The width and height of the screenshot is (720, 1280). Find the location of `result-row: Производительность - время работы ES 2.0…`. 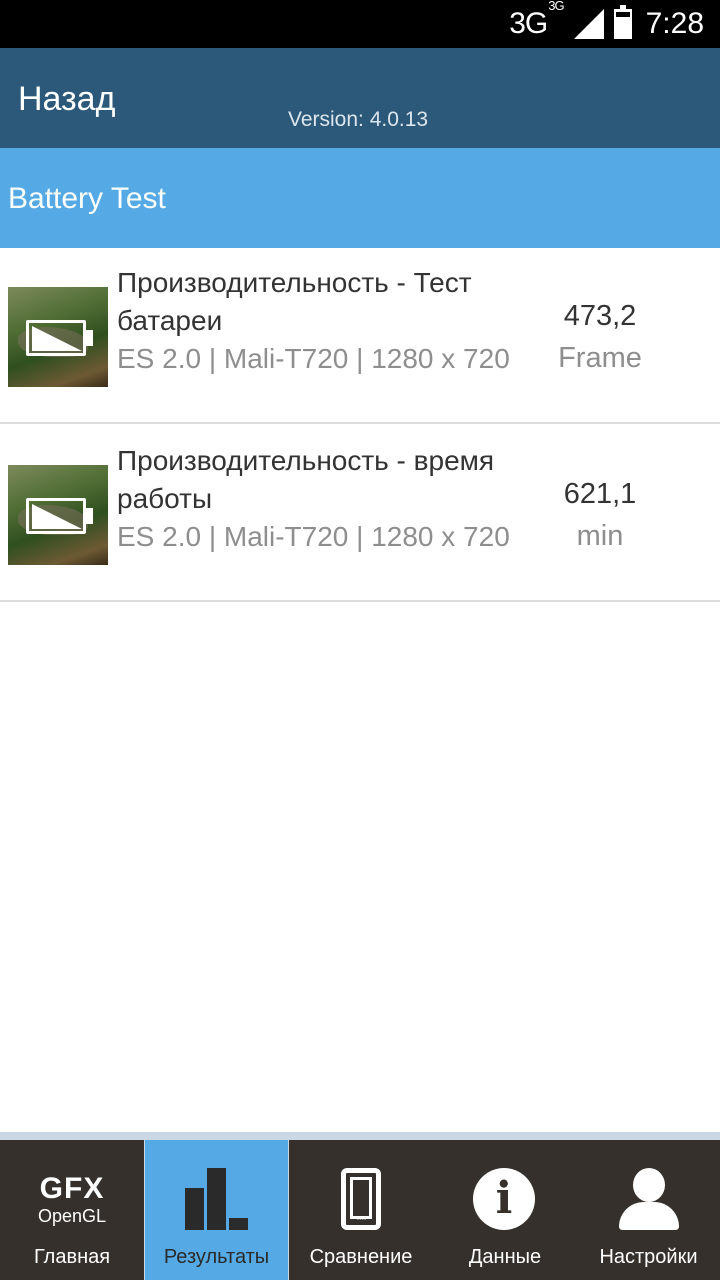

result-row: Производительность - время работы ES 2.0… is located at coordinates (360, 514).